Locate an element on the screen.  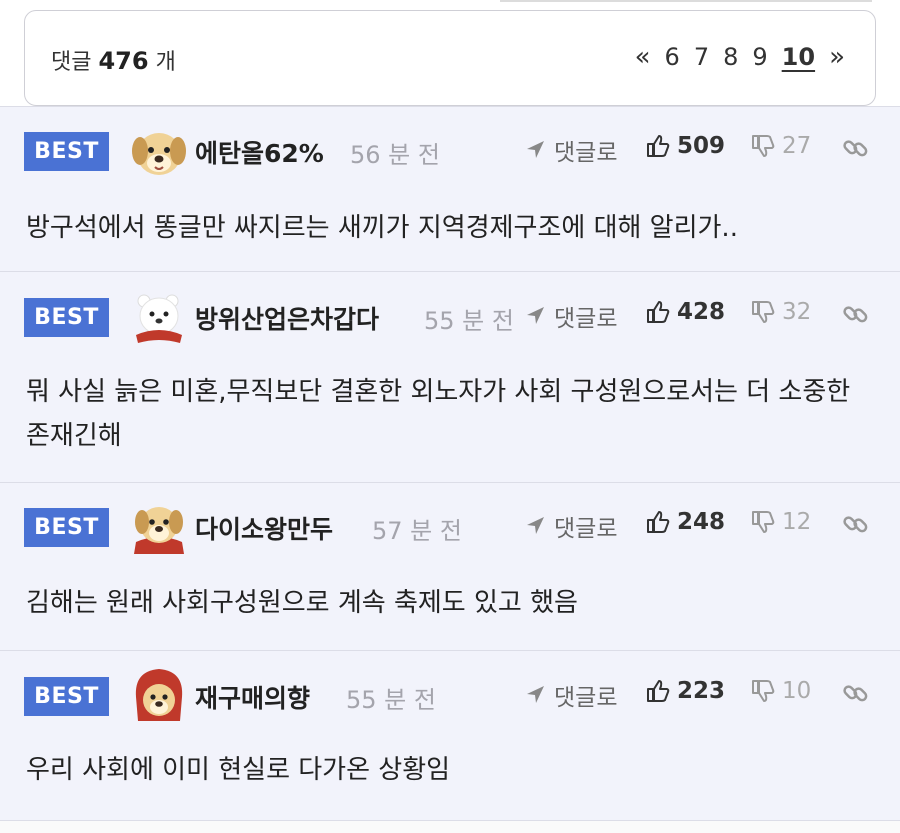
like-button: 428 is located at coordinates (685, 312).